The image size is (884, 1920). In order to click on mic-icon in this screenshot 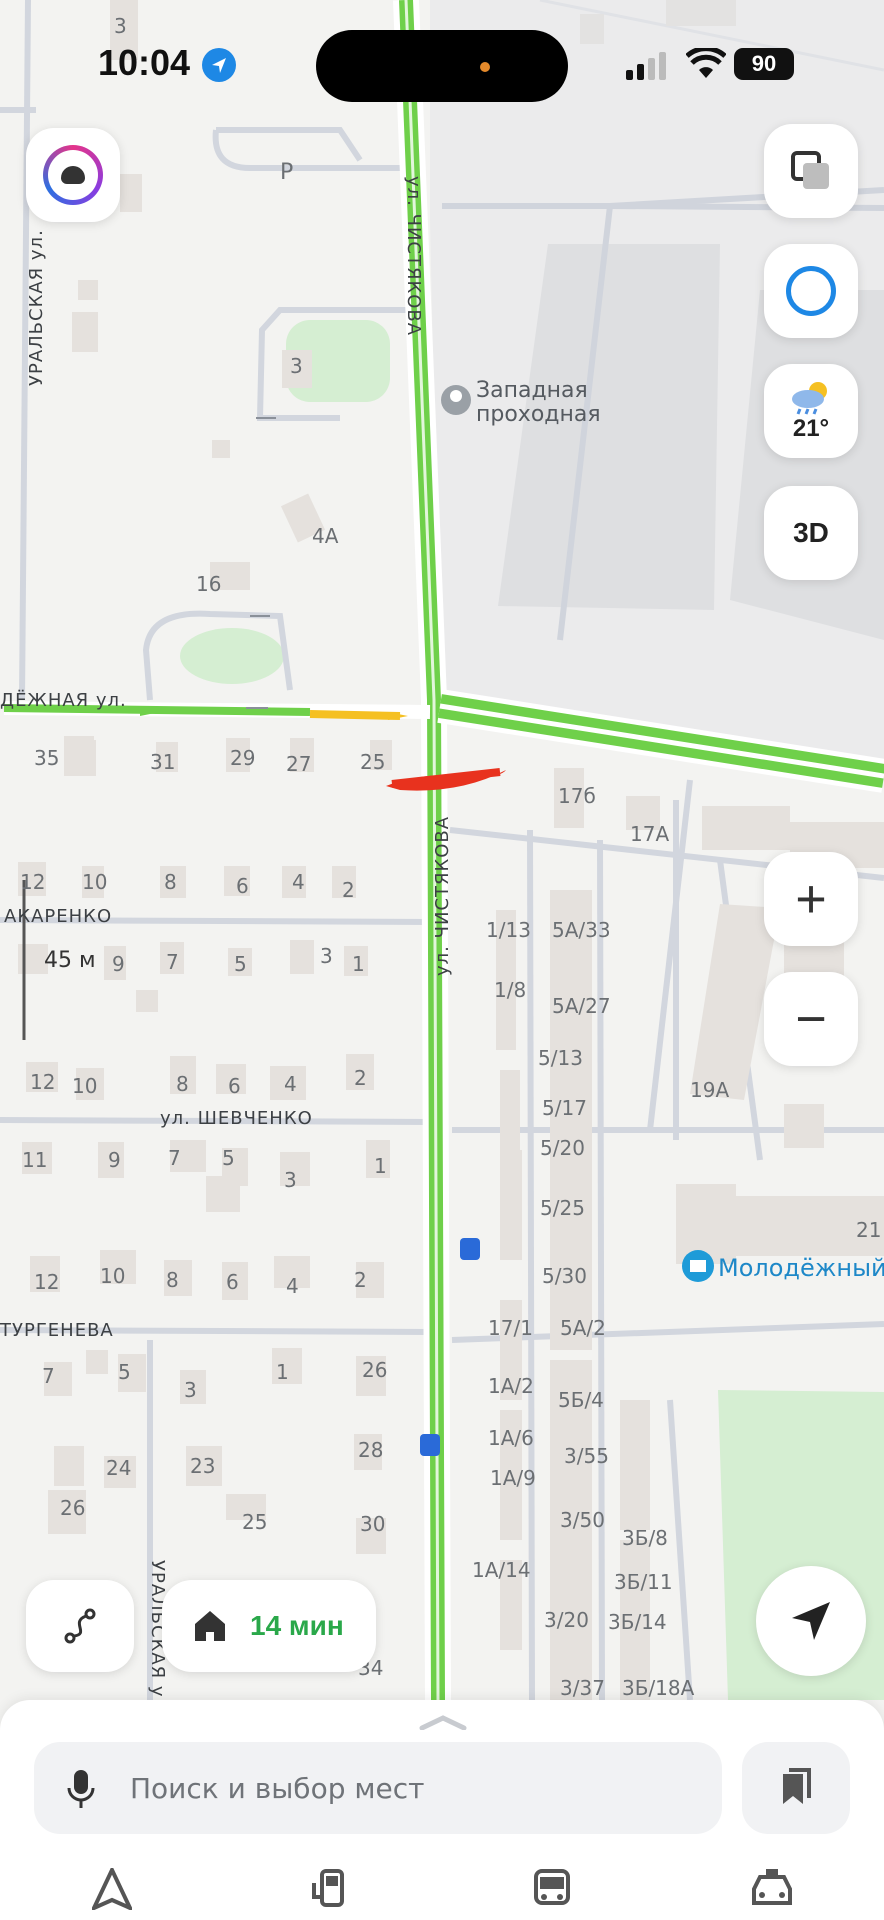, I will do `click(81, 1789)`.